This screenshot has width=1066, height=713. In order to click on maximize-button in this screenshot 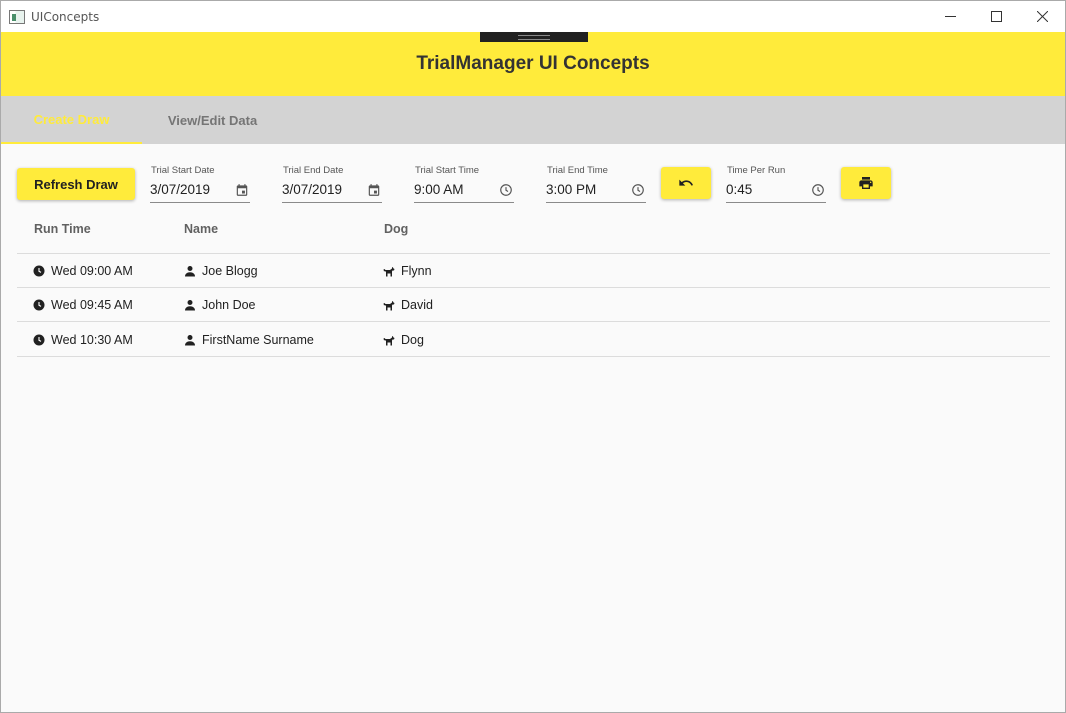, I will do `click(996, 16)`.